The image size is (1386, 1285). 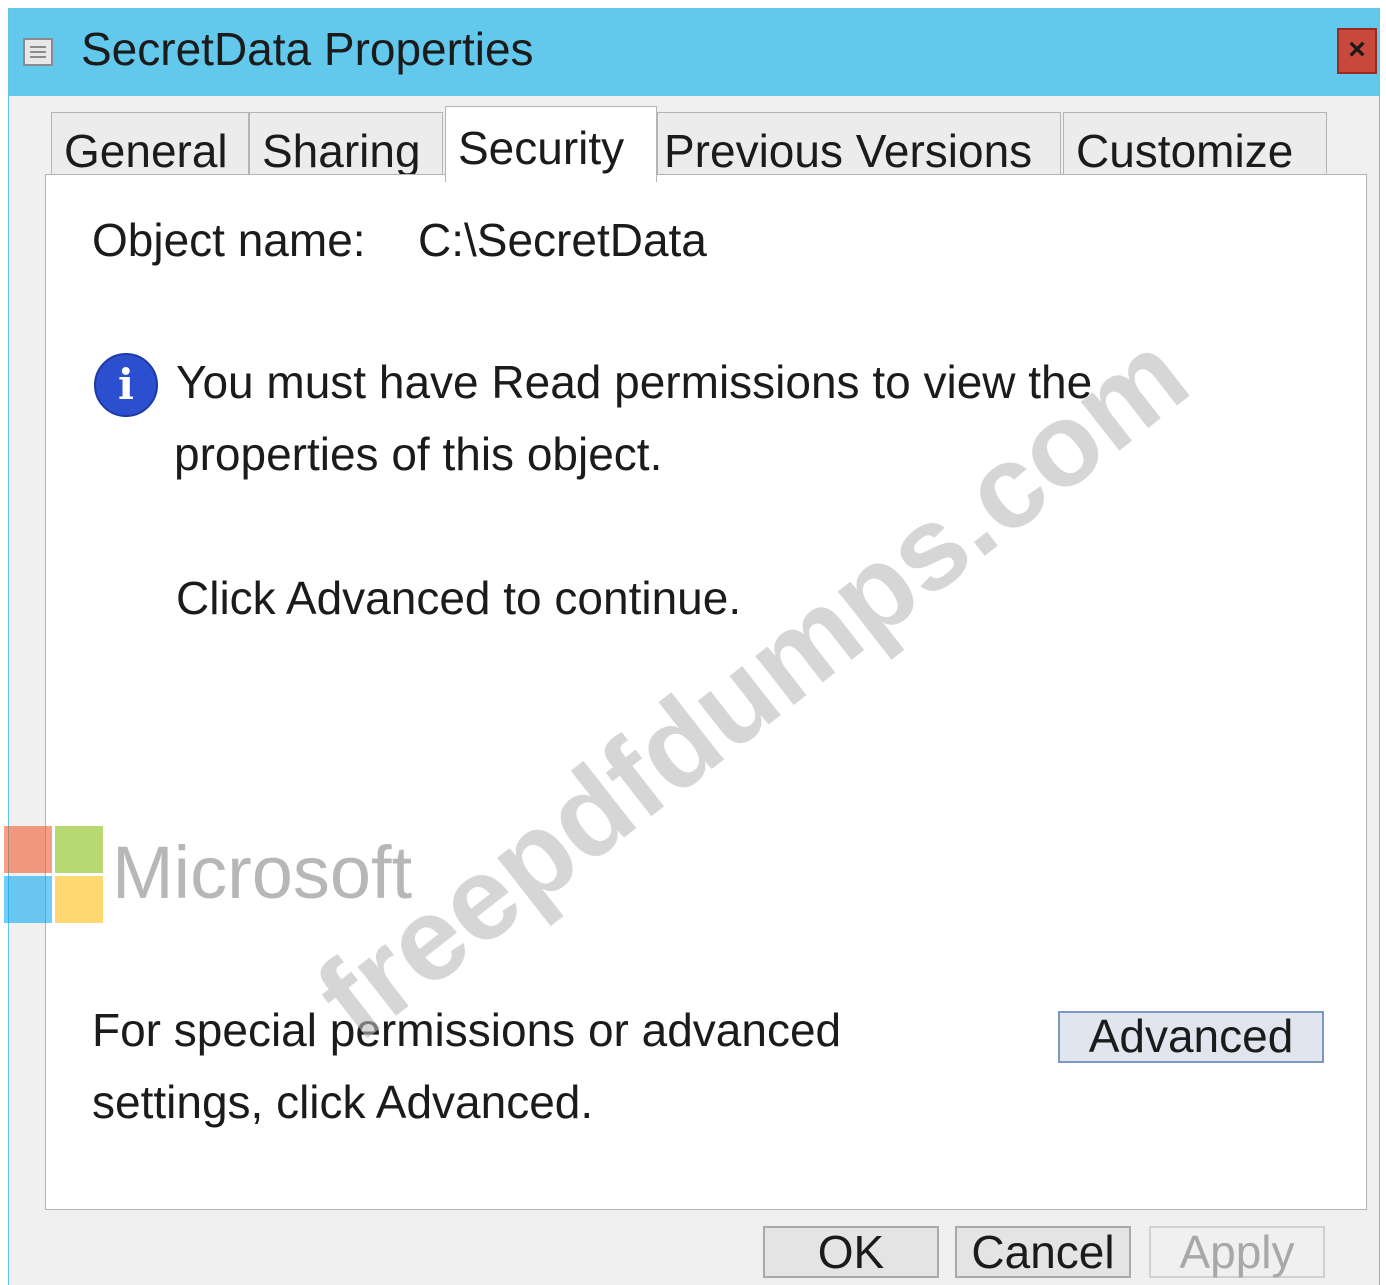 I want to click on folder-properties-icon, so click(x=38, y=52).